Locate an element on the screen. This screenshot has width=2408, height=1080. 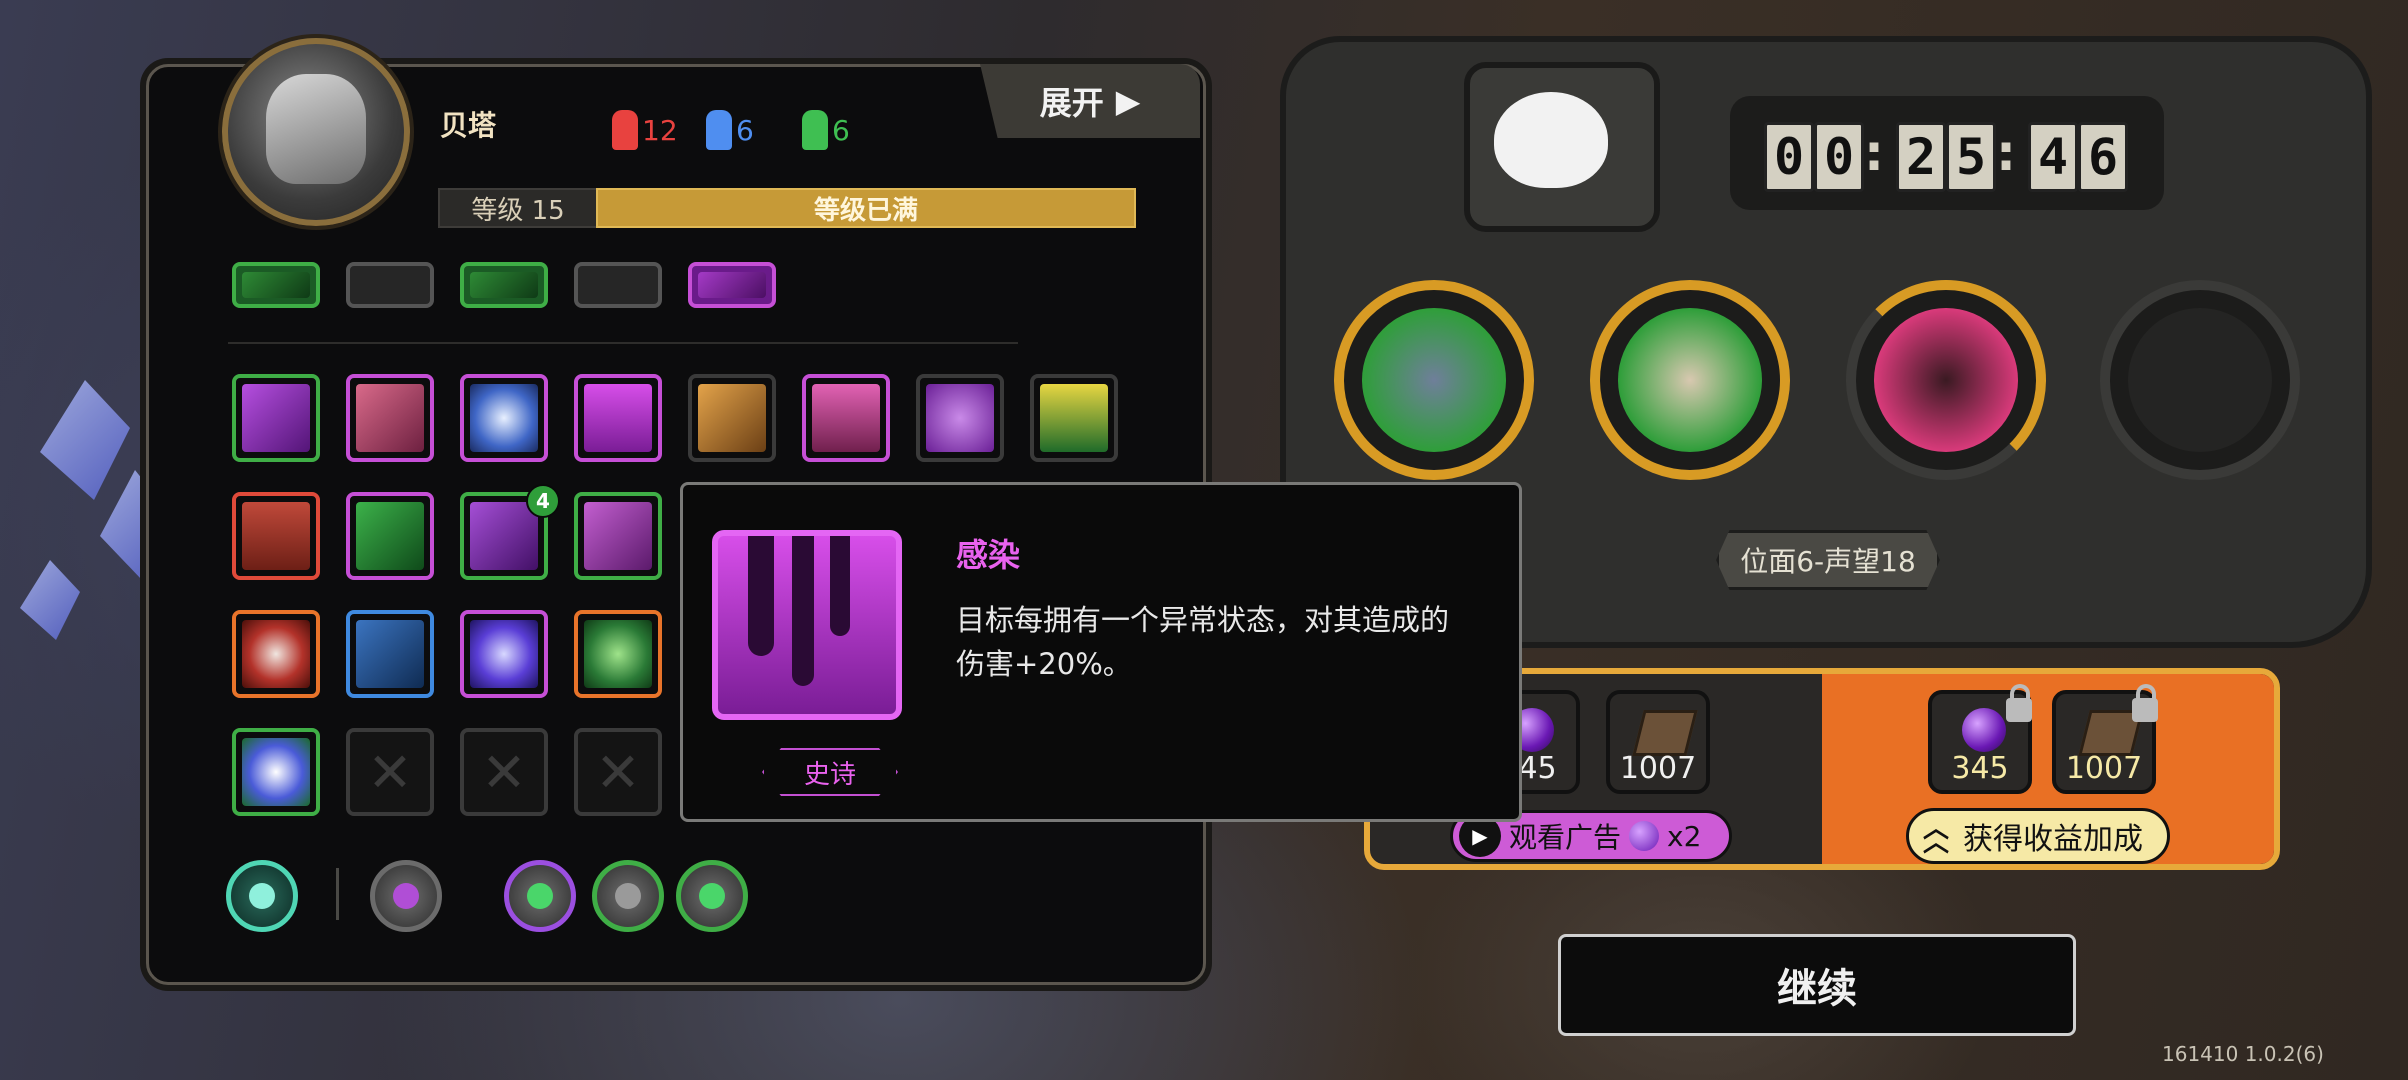
level-label: 等级 15 is located at coordinates (518, 208).